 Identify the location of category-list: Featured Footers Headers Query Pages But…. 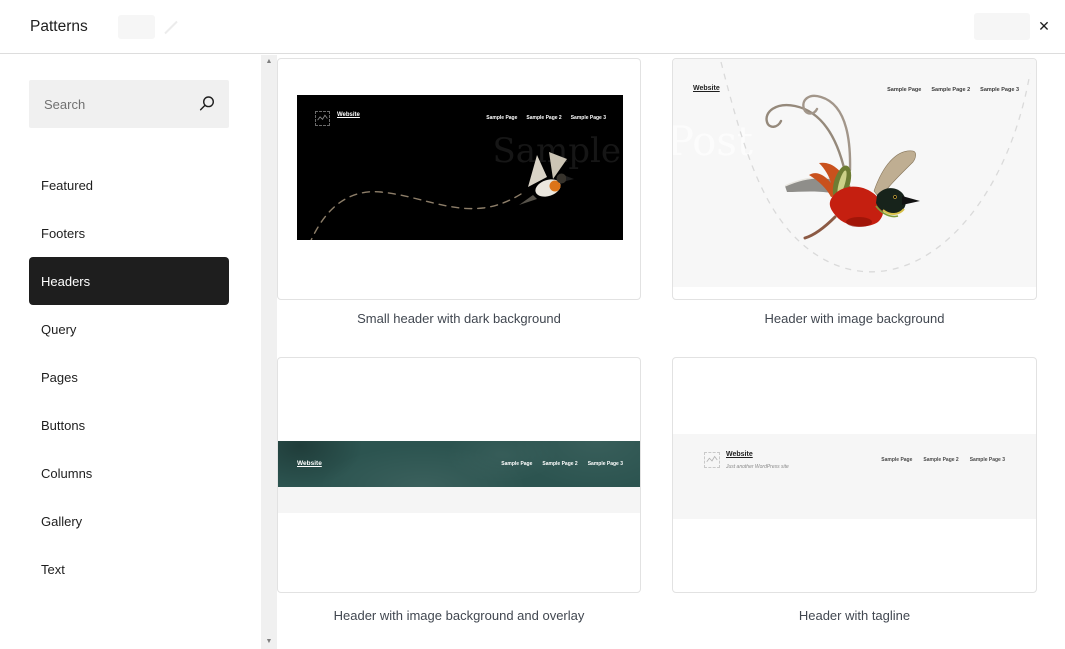
(129, 377).